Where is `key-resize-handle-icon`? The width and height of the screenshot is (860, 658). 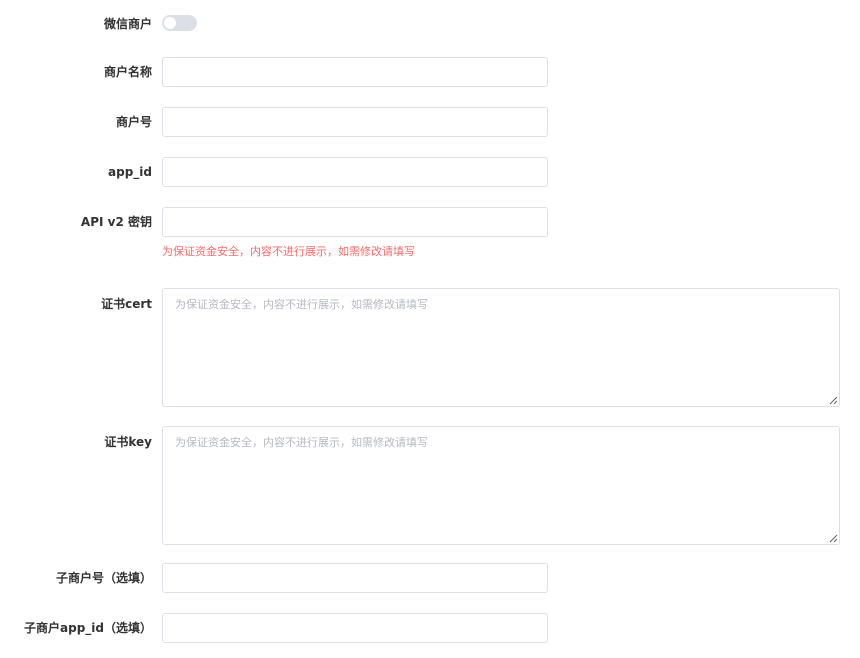 key-resize-handle-icon is located at coordinates (833, 538).